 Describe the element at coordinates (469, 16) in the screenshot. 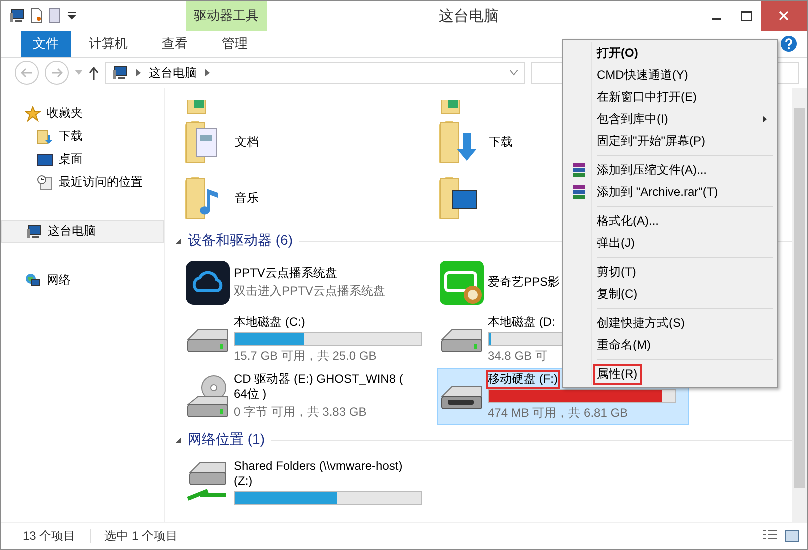

I see `window-title: 这台电脑` at that location.